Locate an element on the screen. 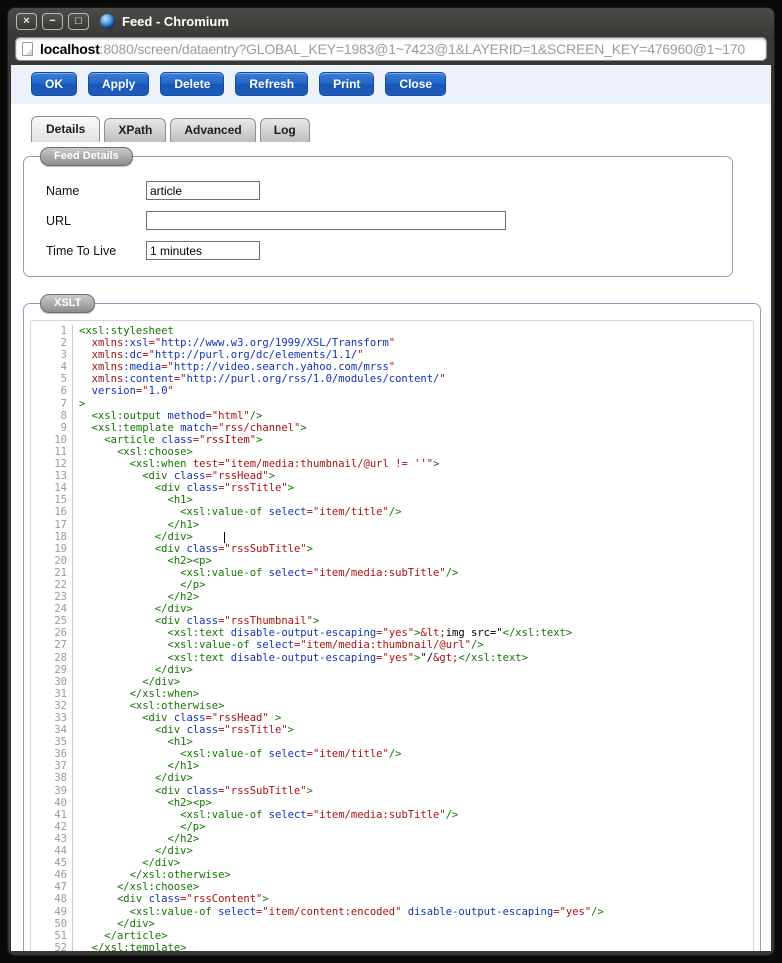 The width and height of the screenshot is (782, 963). line-number: 51 is located at coordinates (60, 935).